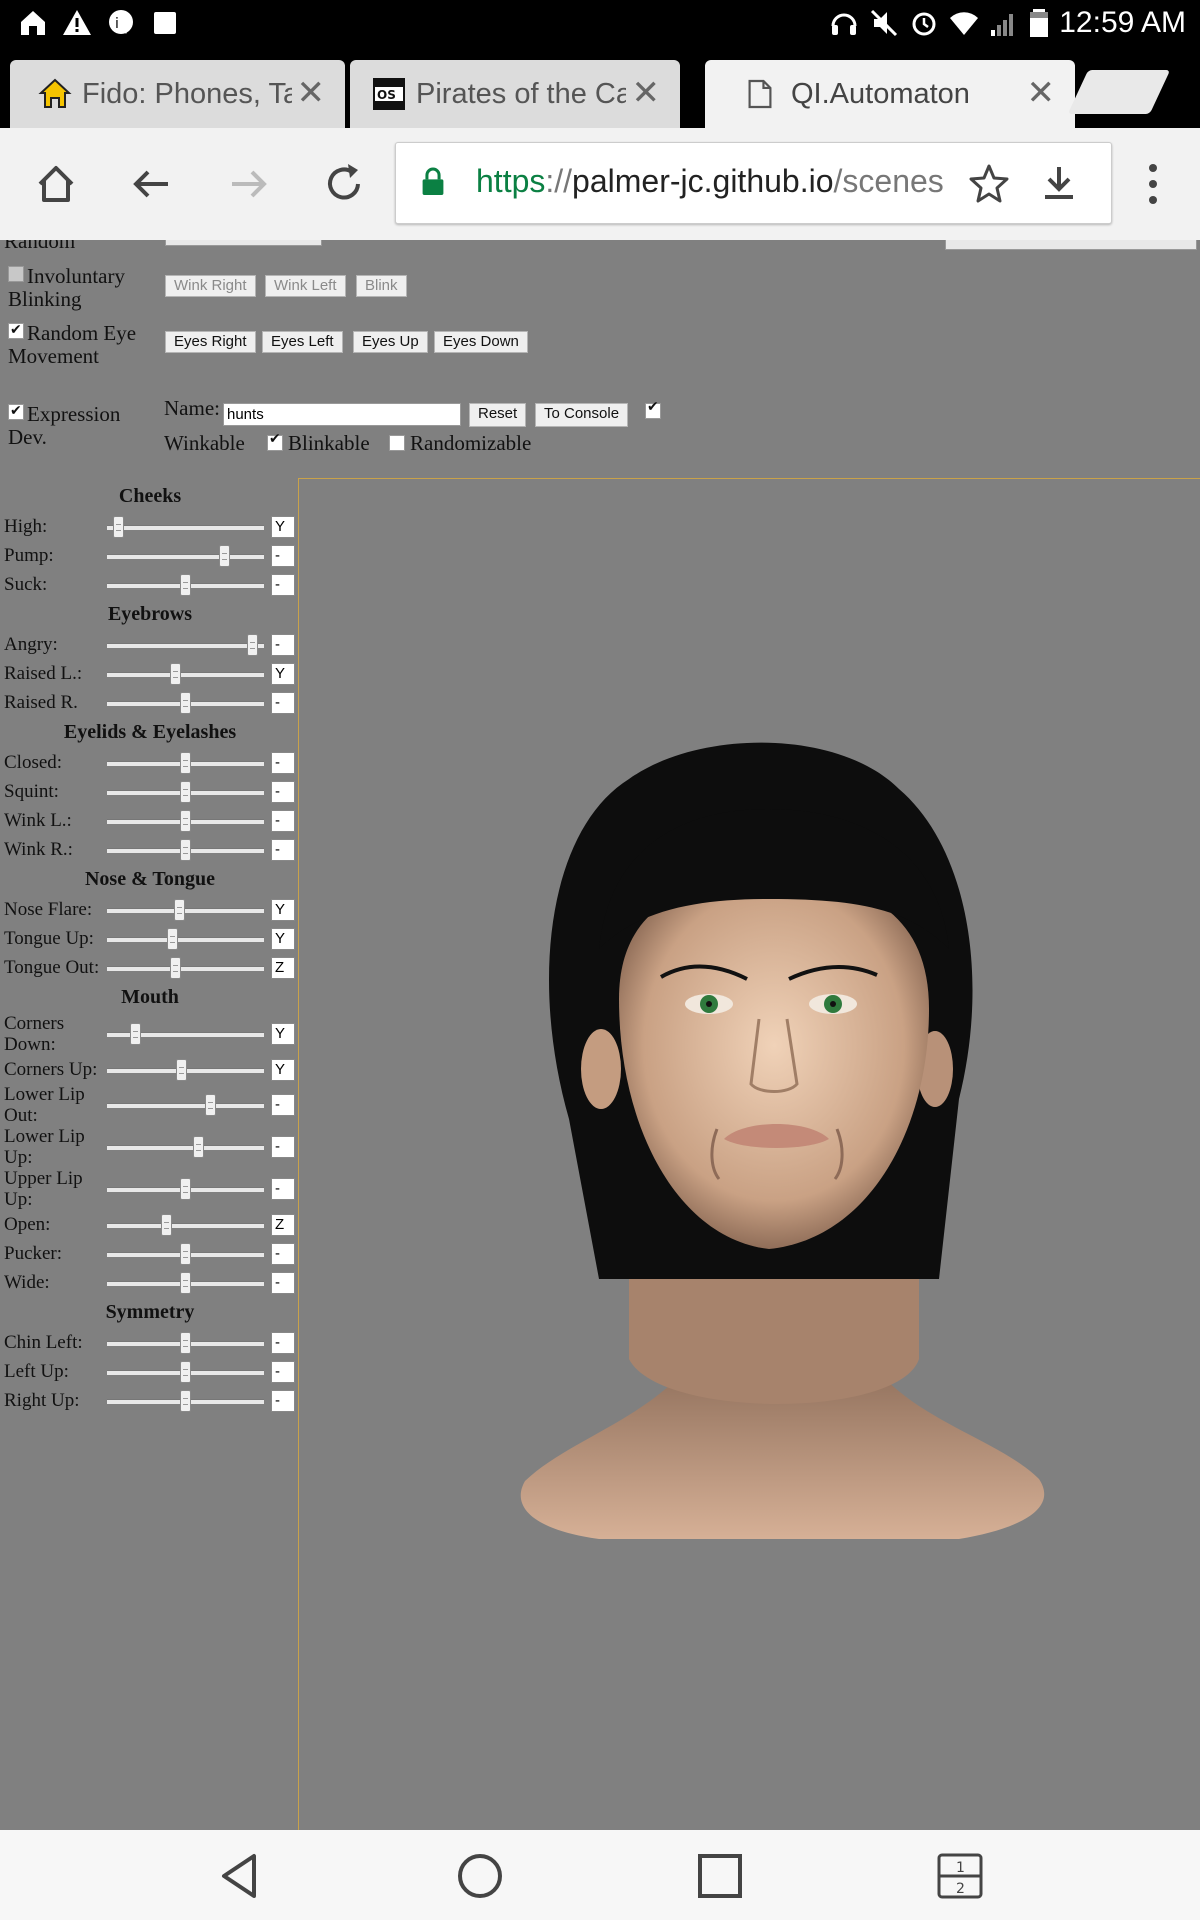  Describe the element at coordinates (515, 94) in the screenshot. I see `tab-pirates: OS Pirates of the Ca ✕` at that location.